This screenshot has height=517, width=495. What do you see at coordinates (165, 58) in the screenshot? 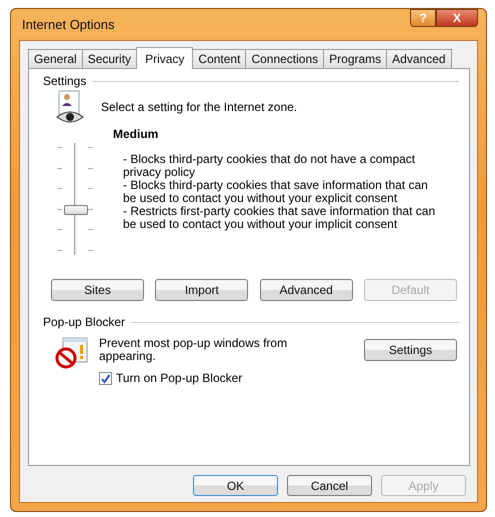
I see `tab: Privacy` at bounding box center [165, 58].